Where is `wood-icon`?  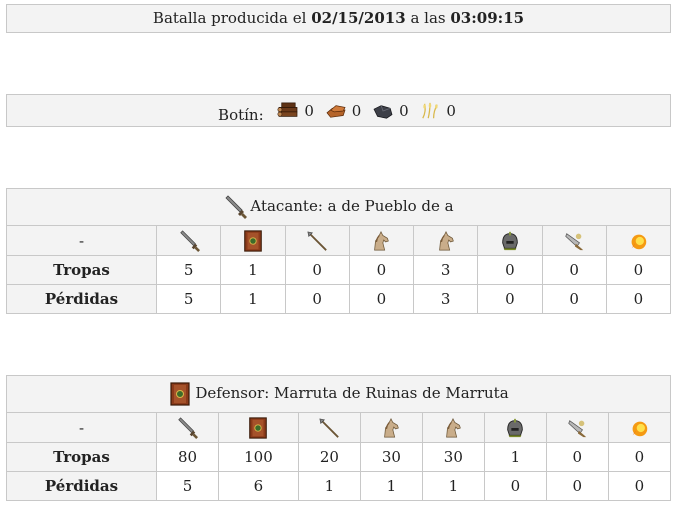
wood-icon is located at coordinates (288, 111).